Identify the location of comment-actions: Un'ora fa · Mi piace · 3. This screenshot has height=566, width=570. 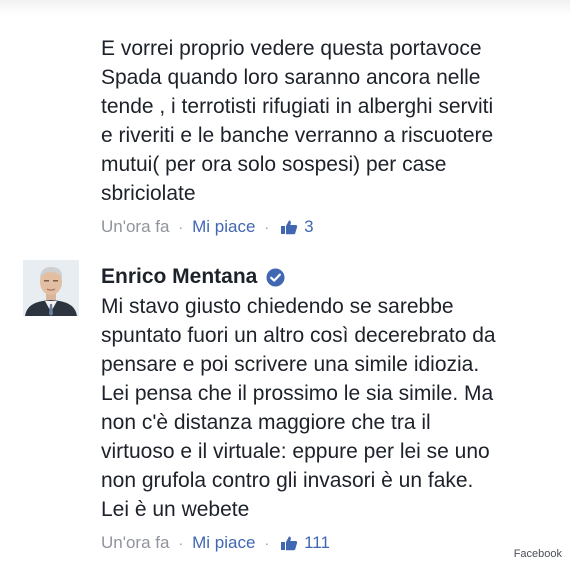
(207, 227).